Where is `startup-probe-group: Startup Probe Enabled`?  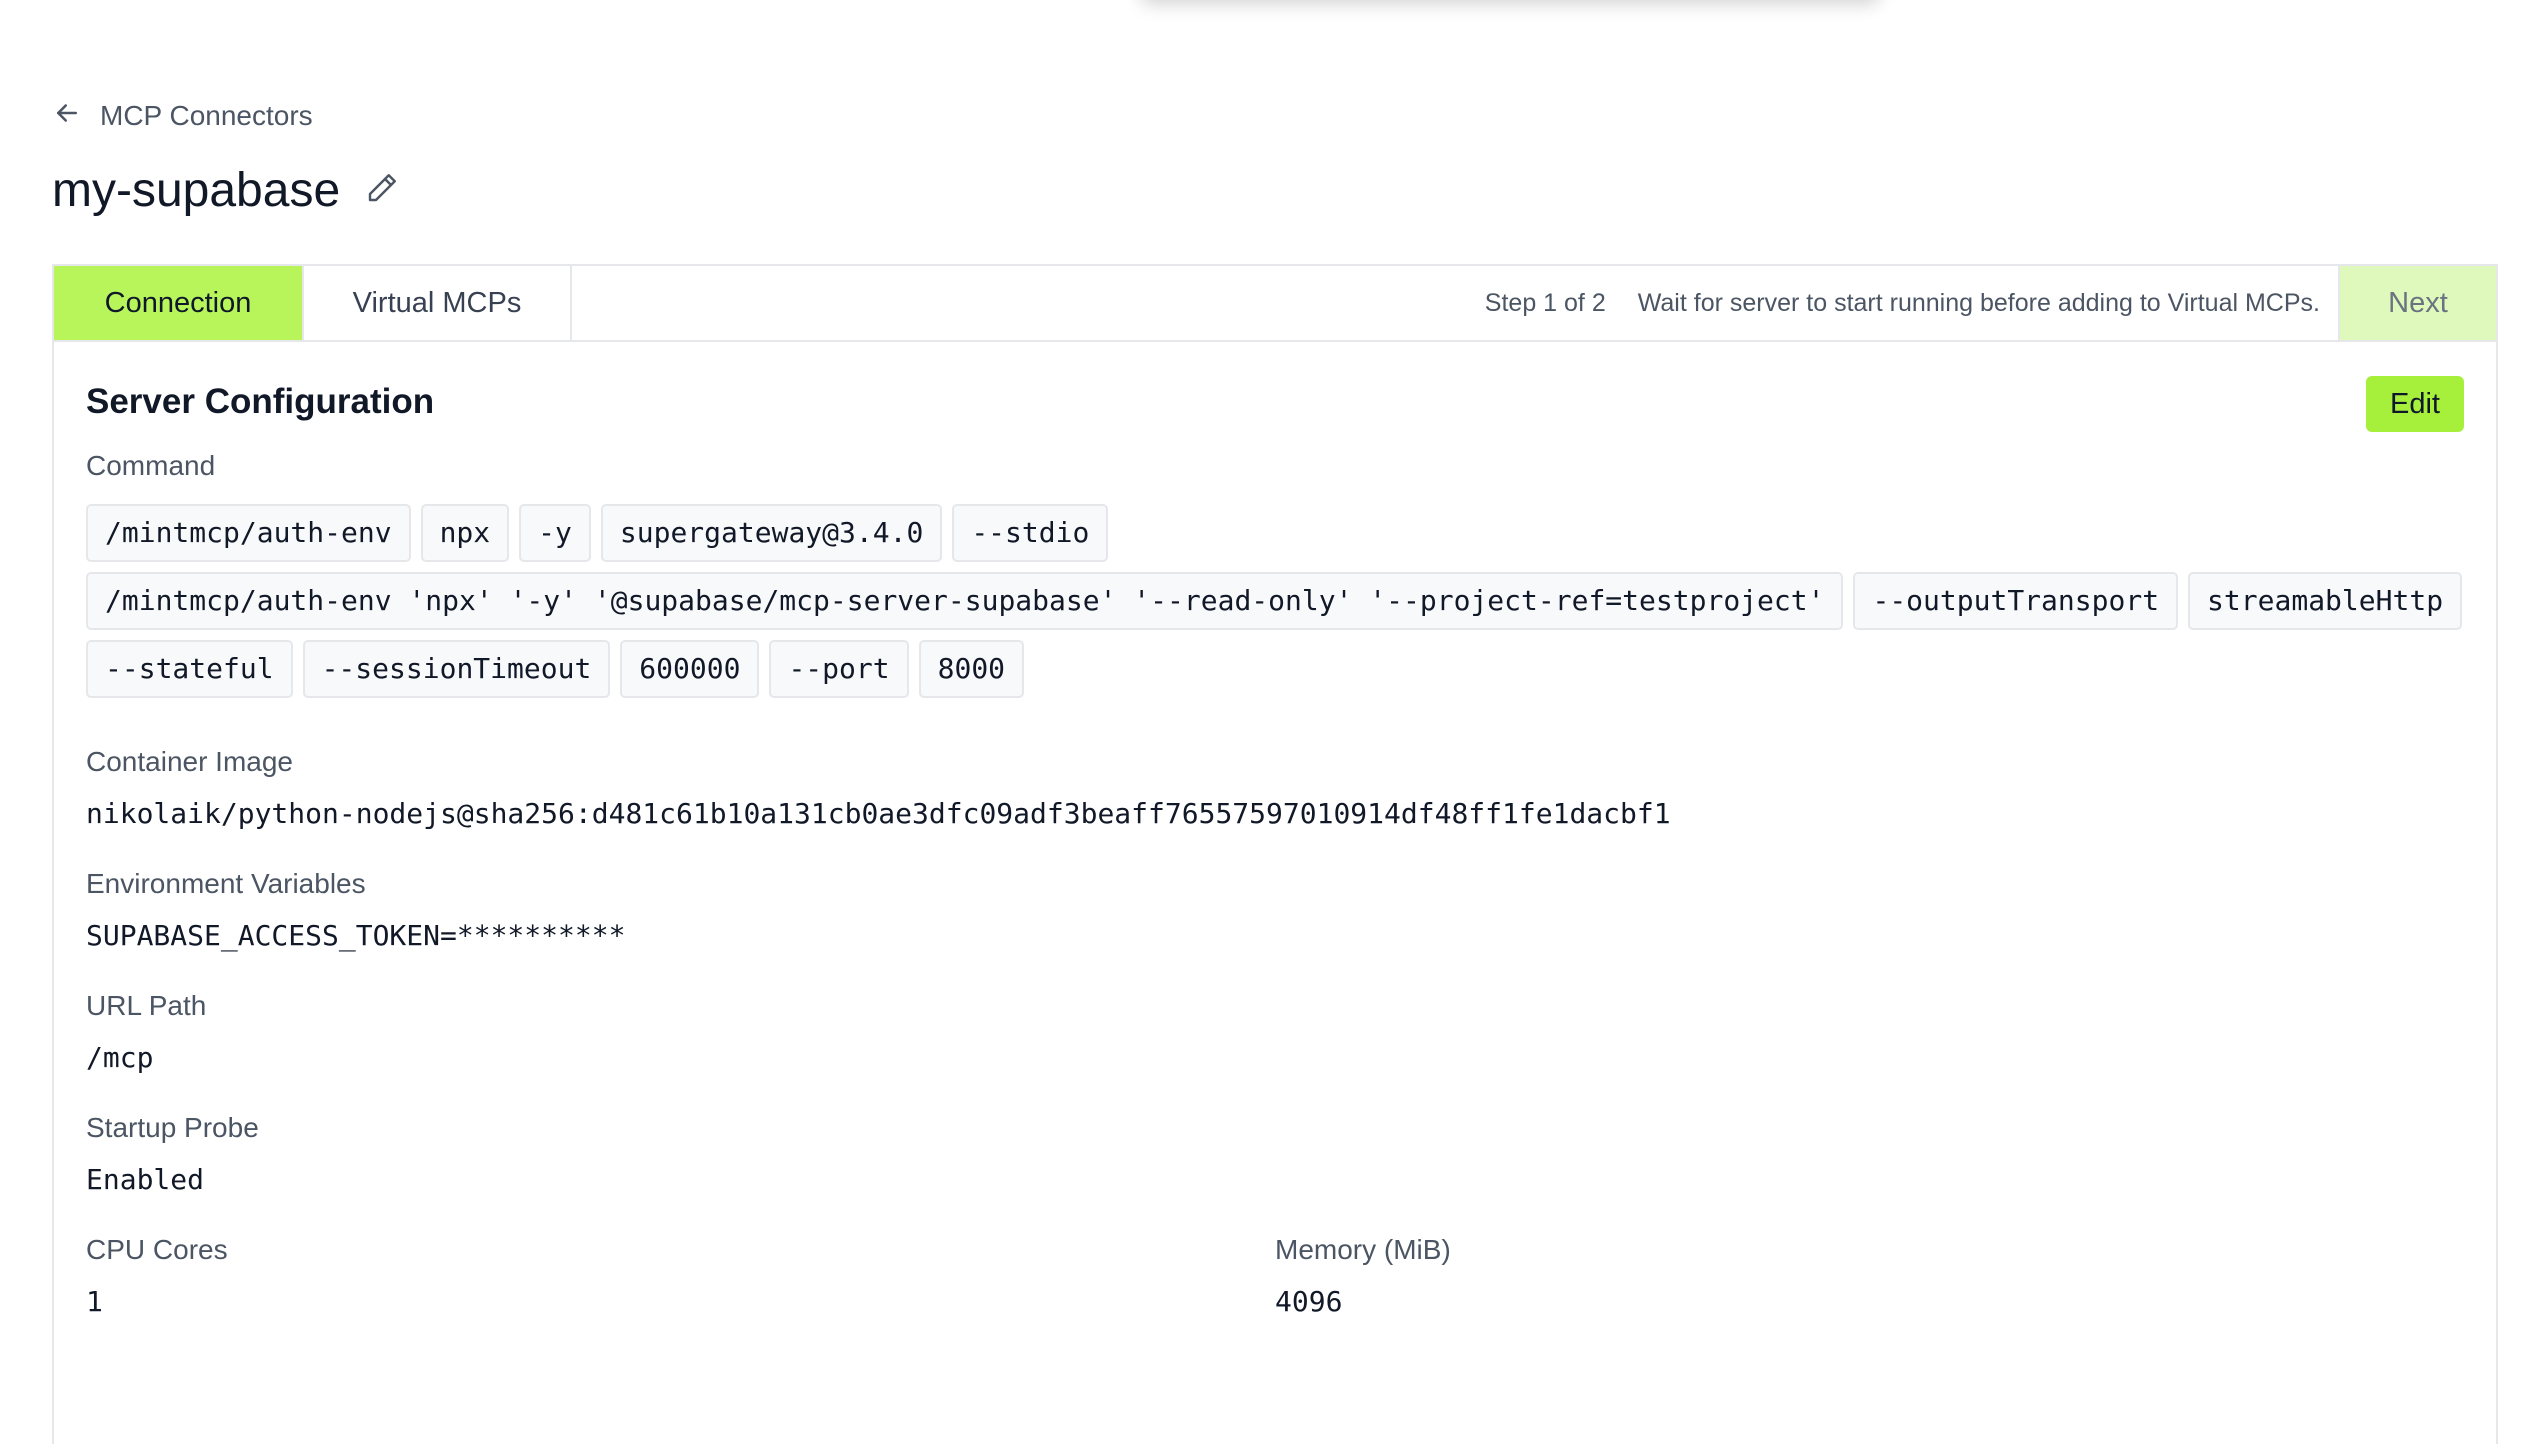 startup-probe-group: Startup Probe Enabled is located at coordinates (1275, 1155).